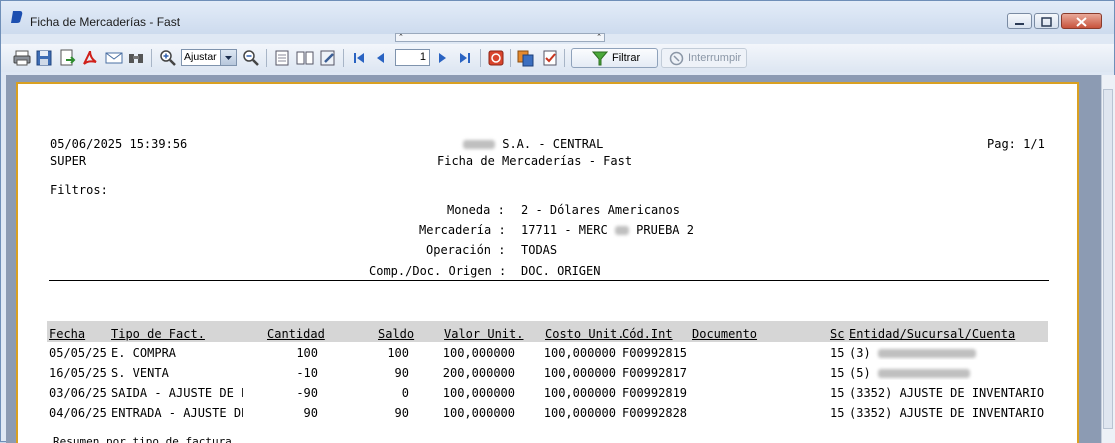  What do you see at coordinates (932, 334) in the screenshot?
I see `column-header-entidad: Entidad/Sucursal/Cuenta` at bounding box center [932, 334].